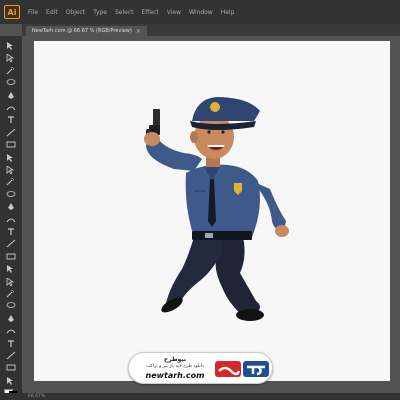 The image size is (400, 400). Describe the element at coordinates (209, 132) in the screenshot. I see `left-eye` at that location.